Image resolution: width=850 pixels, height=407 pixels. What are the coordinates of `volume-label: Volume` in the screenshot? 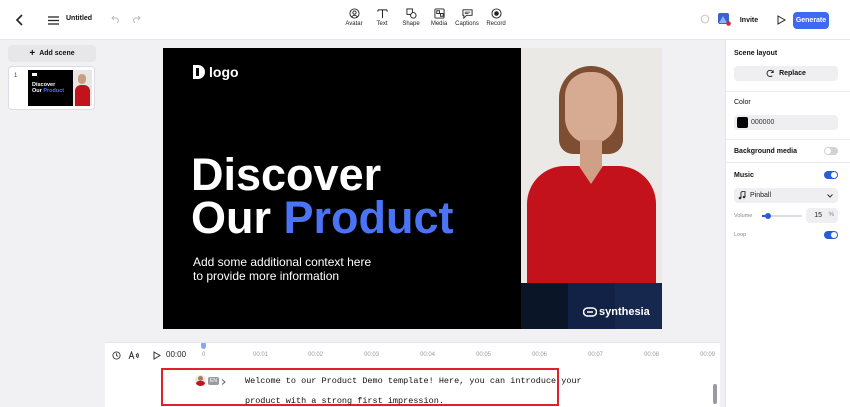 It's located at (743, 216).